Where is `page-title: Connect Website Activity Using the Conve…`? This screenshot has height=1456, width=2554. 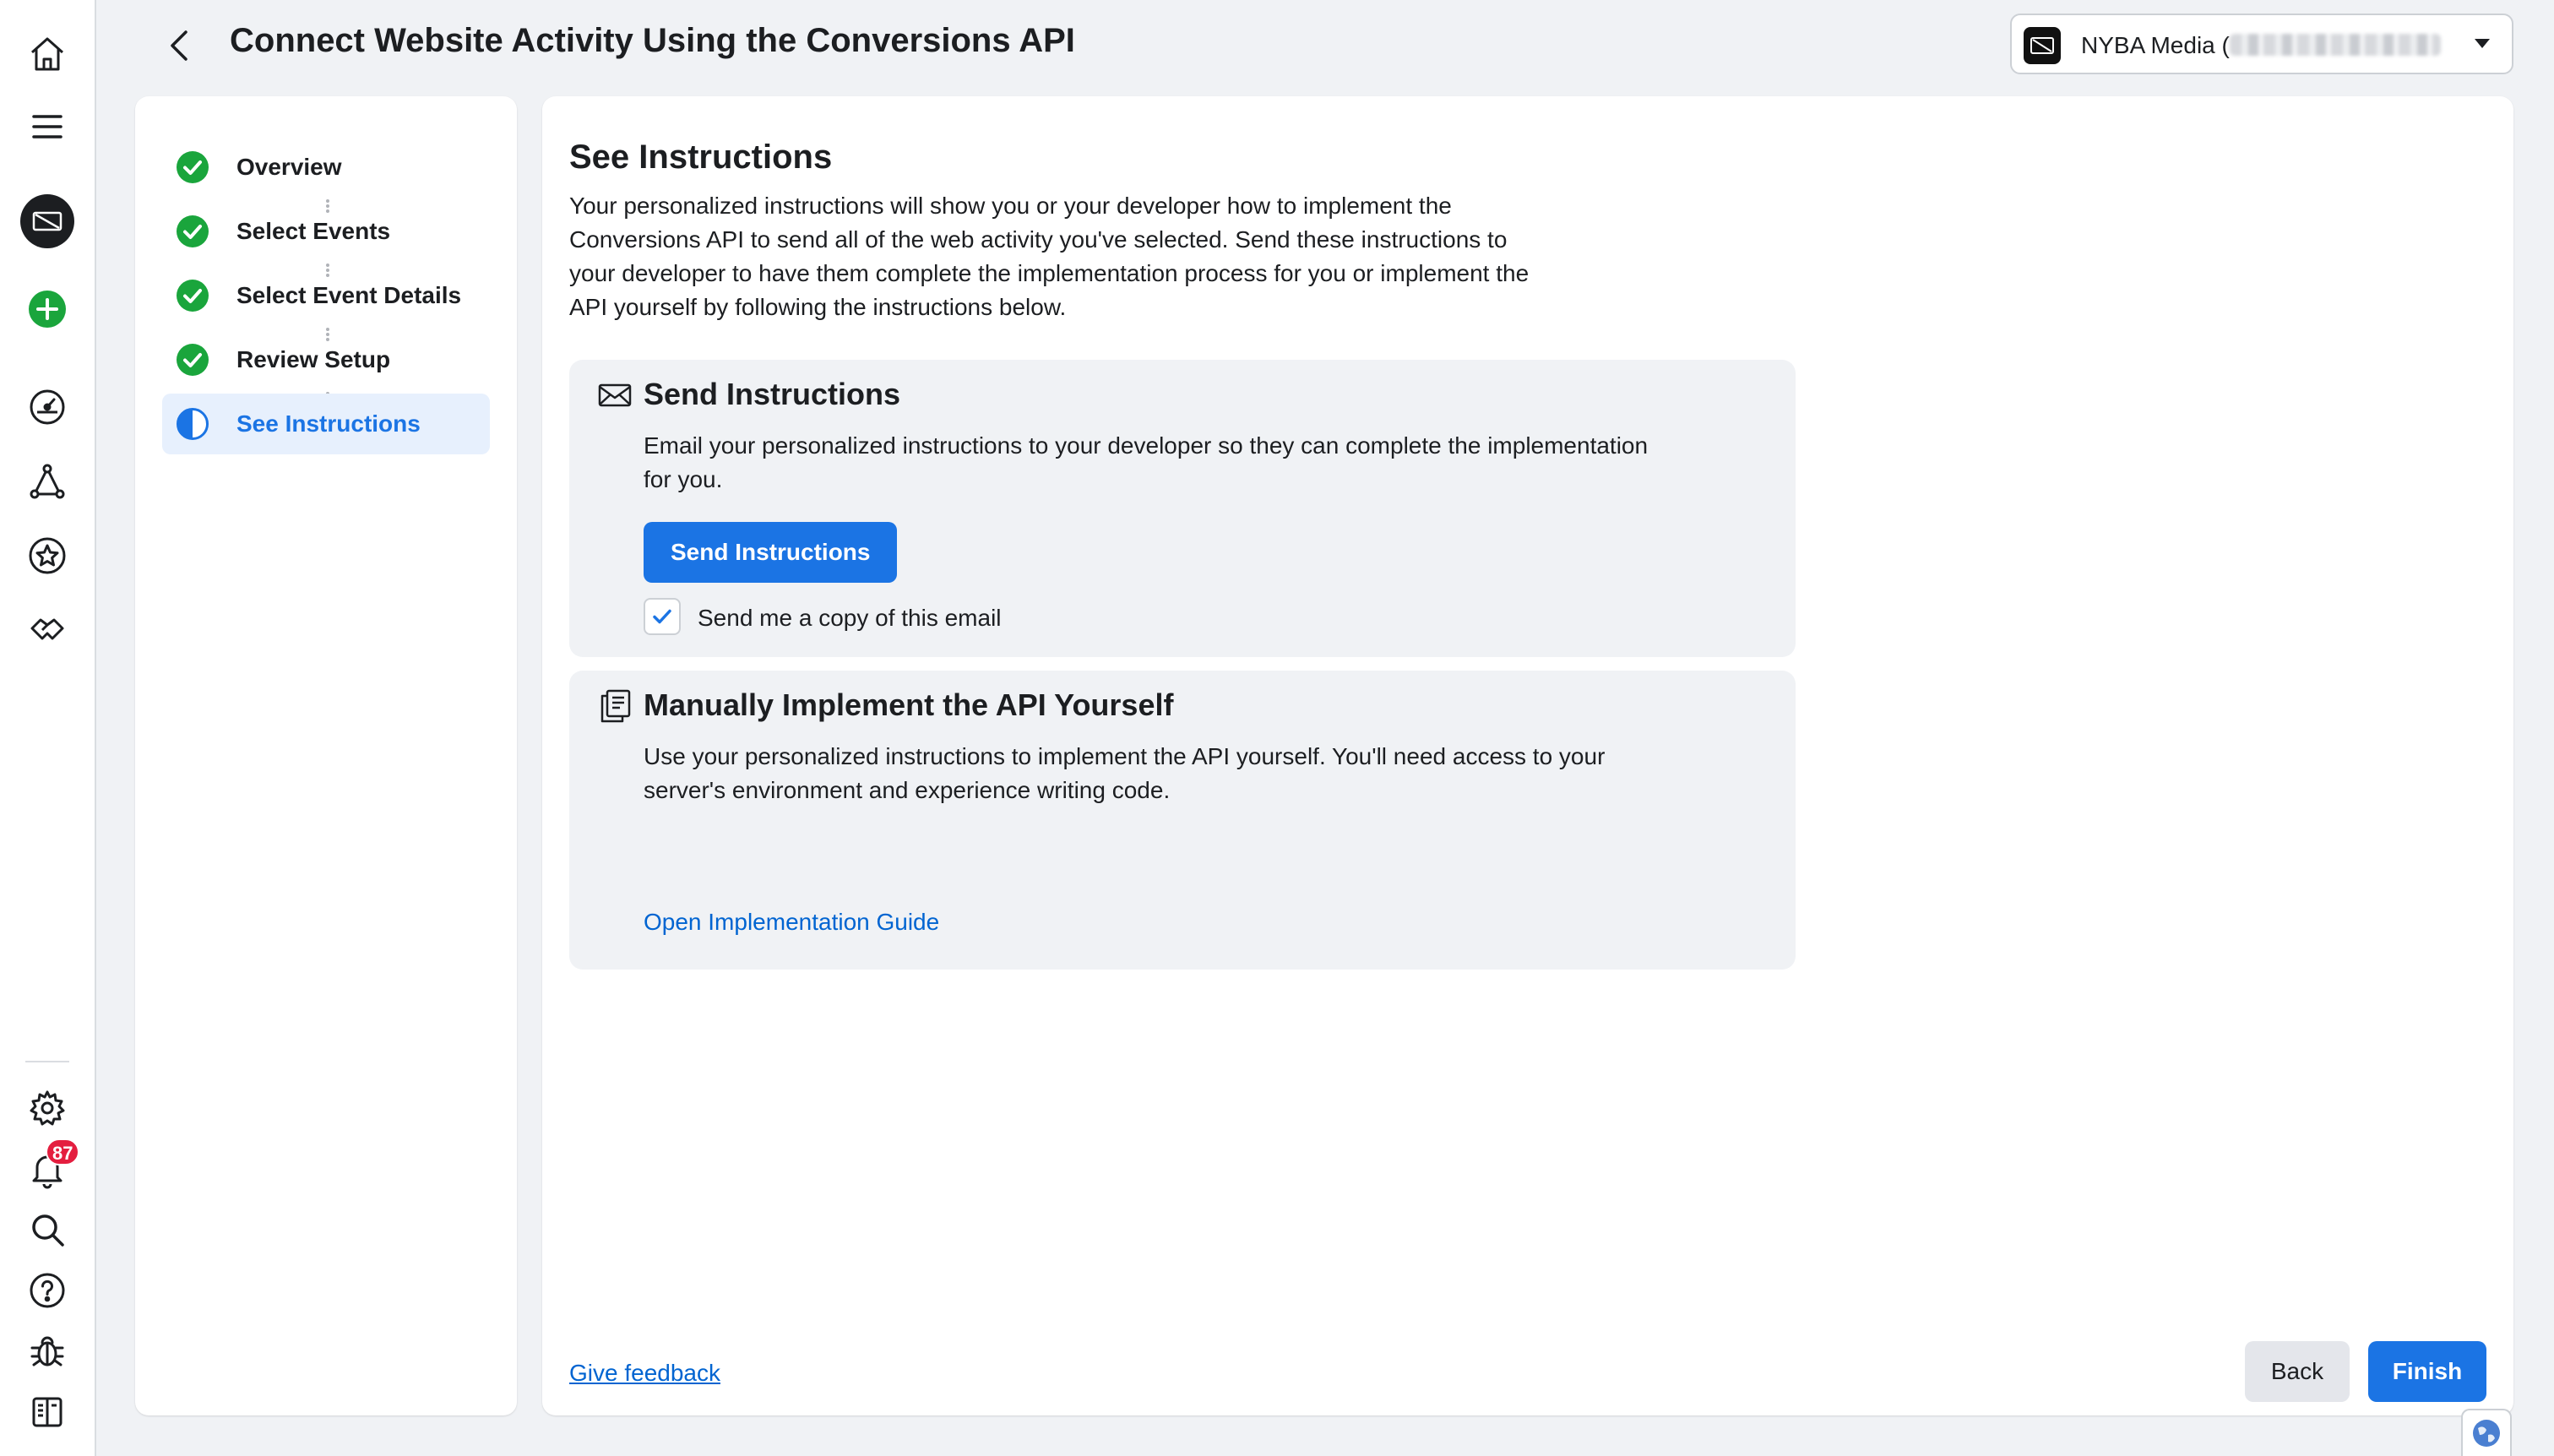 page-title: Connect Website Activity Using the Conve… is located at coordinates (652, 40).